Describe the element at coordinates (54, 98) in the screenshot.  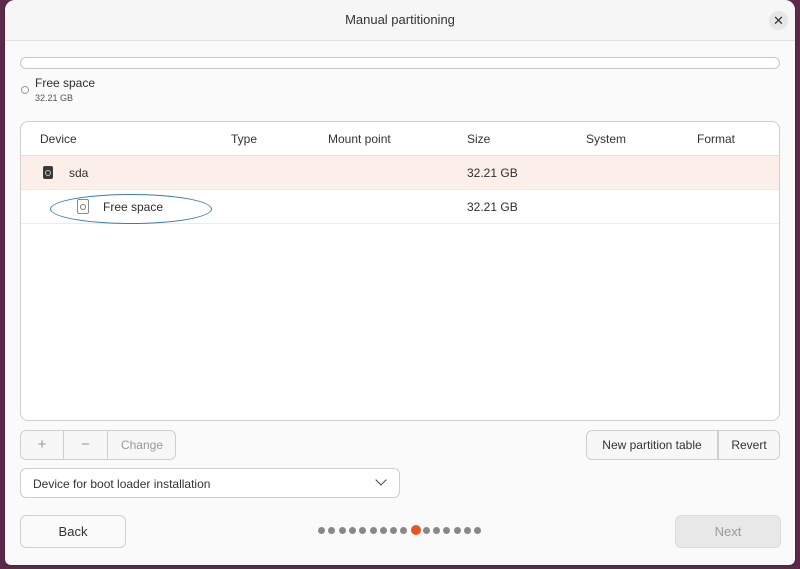
I see `legend-size: 32.21 GB` at that location.